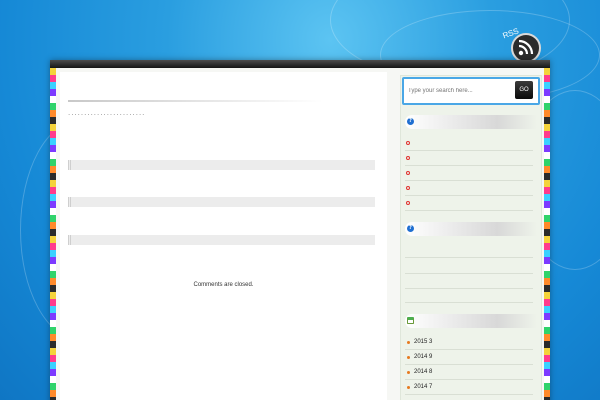 This screenshot has width=600, height=400. I want to click on search-form: GO, so click(471, 91).